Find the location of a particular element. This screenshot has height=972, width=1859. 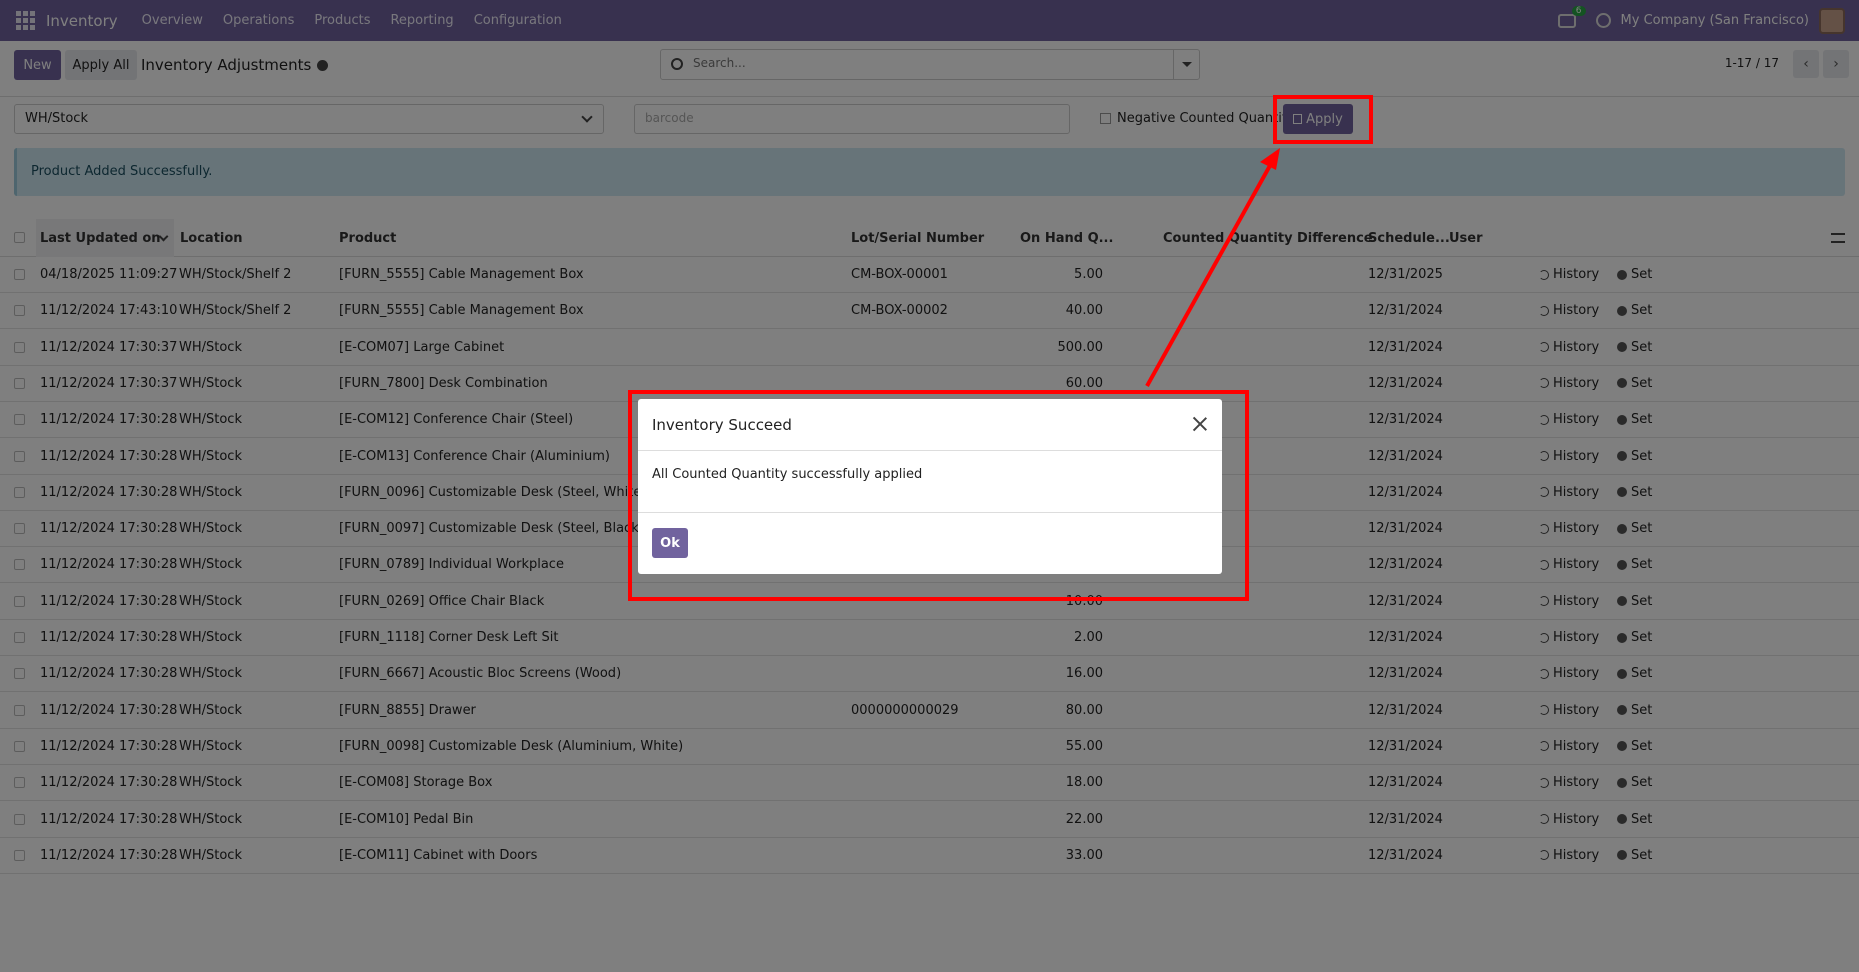

apply-highlight-box is located at coordinates (1323, 119).